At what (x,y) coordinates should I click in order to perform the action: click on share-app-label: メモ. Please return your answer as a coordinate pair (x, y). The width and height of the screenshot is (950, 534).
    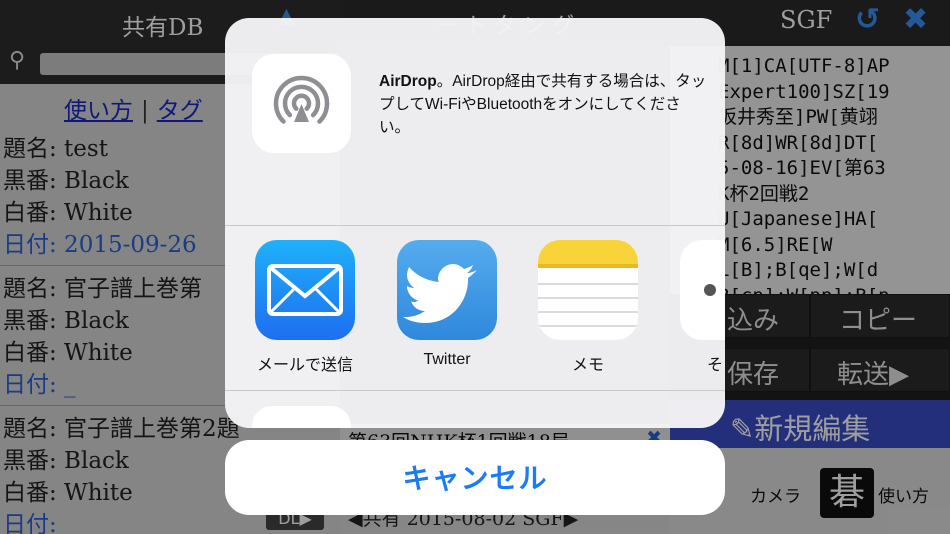
    Looking at the image, I should click on (587, 365).